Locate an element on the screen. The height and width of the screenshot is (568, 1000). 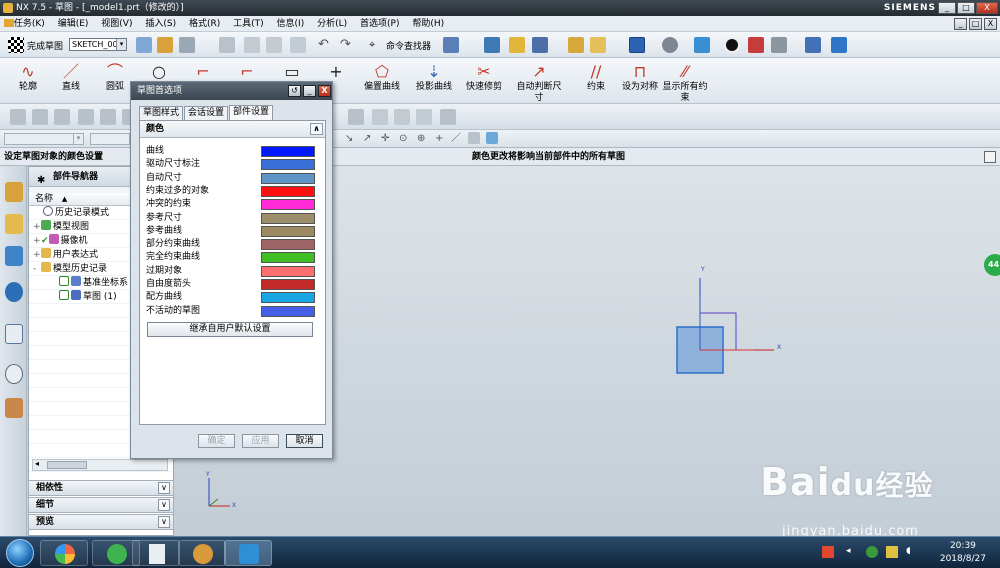
menu-tools: 工具(T) is located at coordinates (248, 24).